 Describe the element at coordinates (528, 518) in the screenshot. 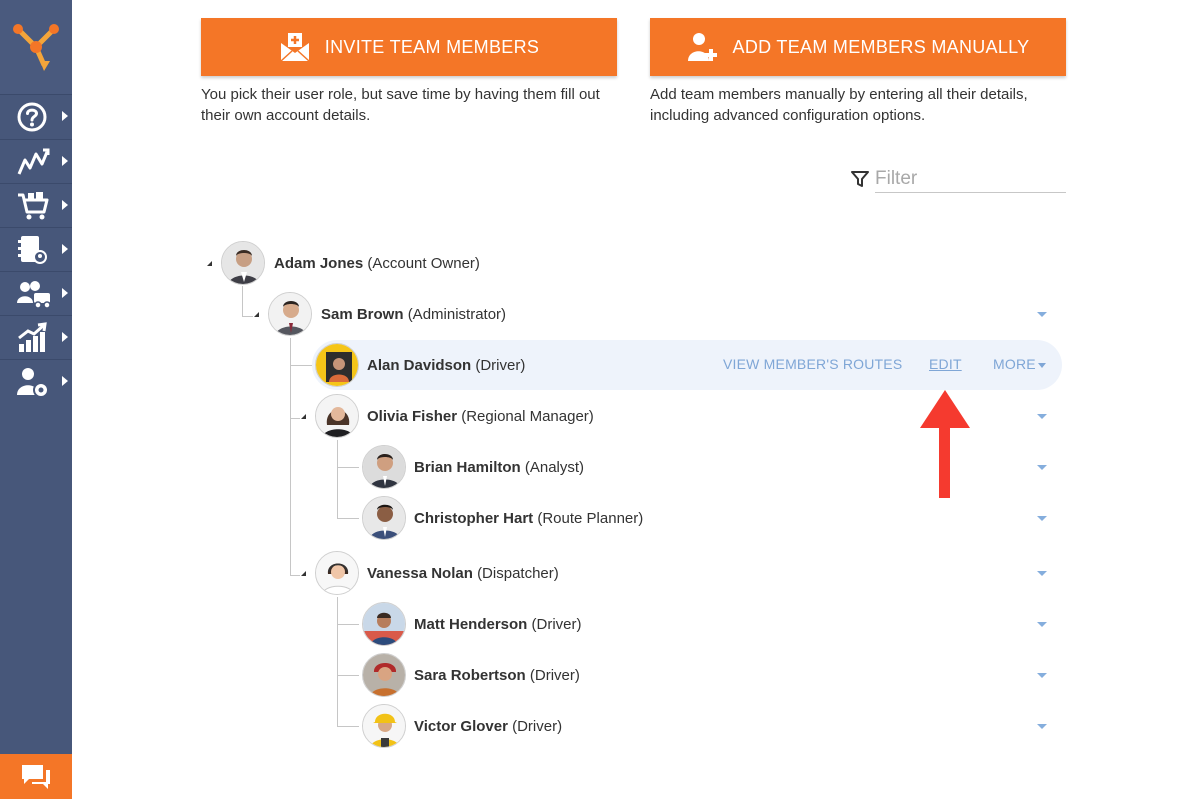

I see `member-name: Christopher Hart (Route Planner)` at that location.